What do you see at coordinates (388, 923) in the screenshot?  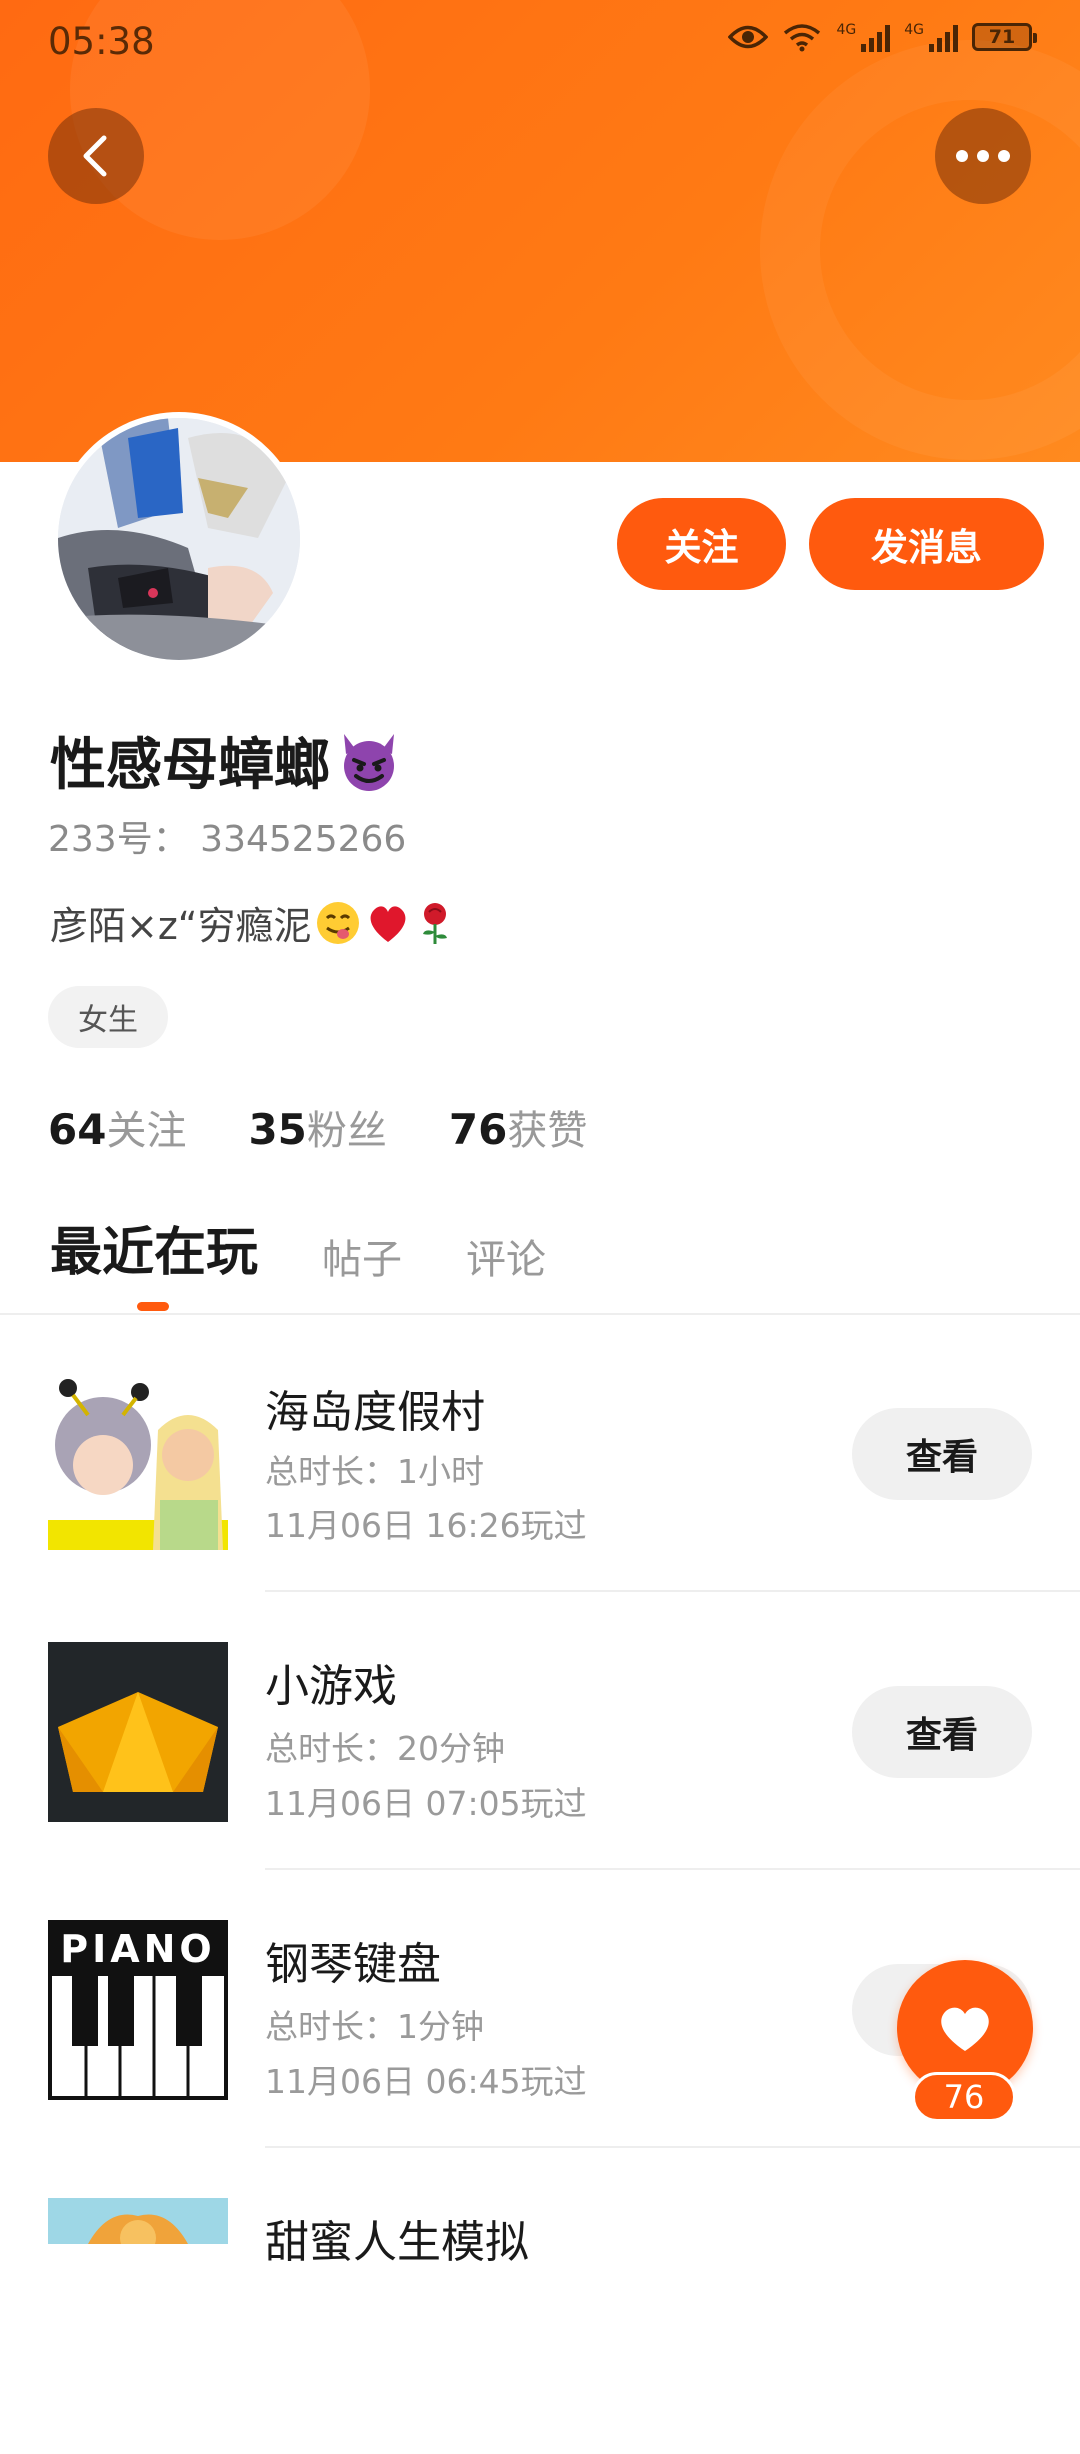 I see `red-heart-emoji-icon` at bounding box center [388, 923].